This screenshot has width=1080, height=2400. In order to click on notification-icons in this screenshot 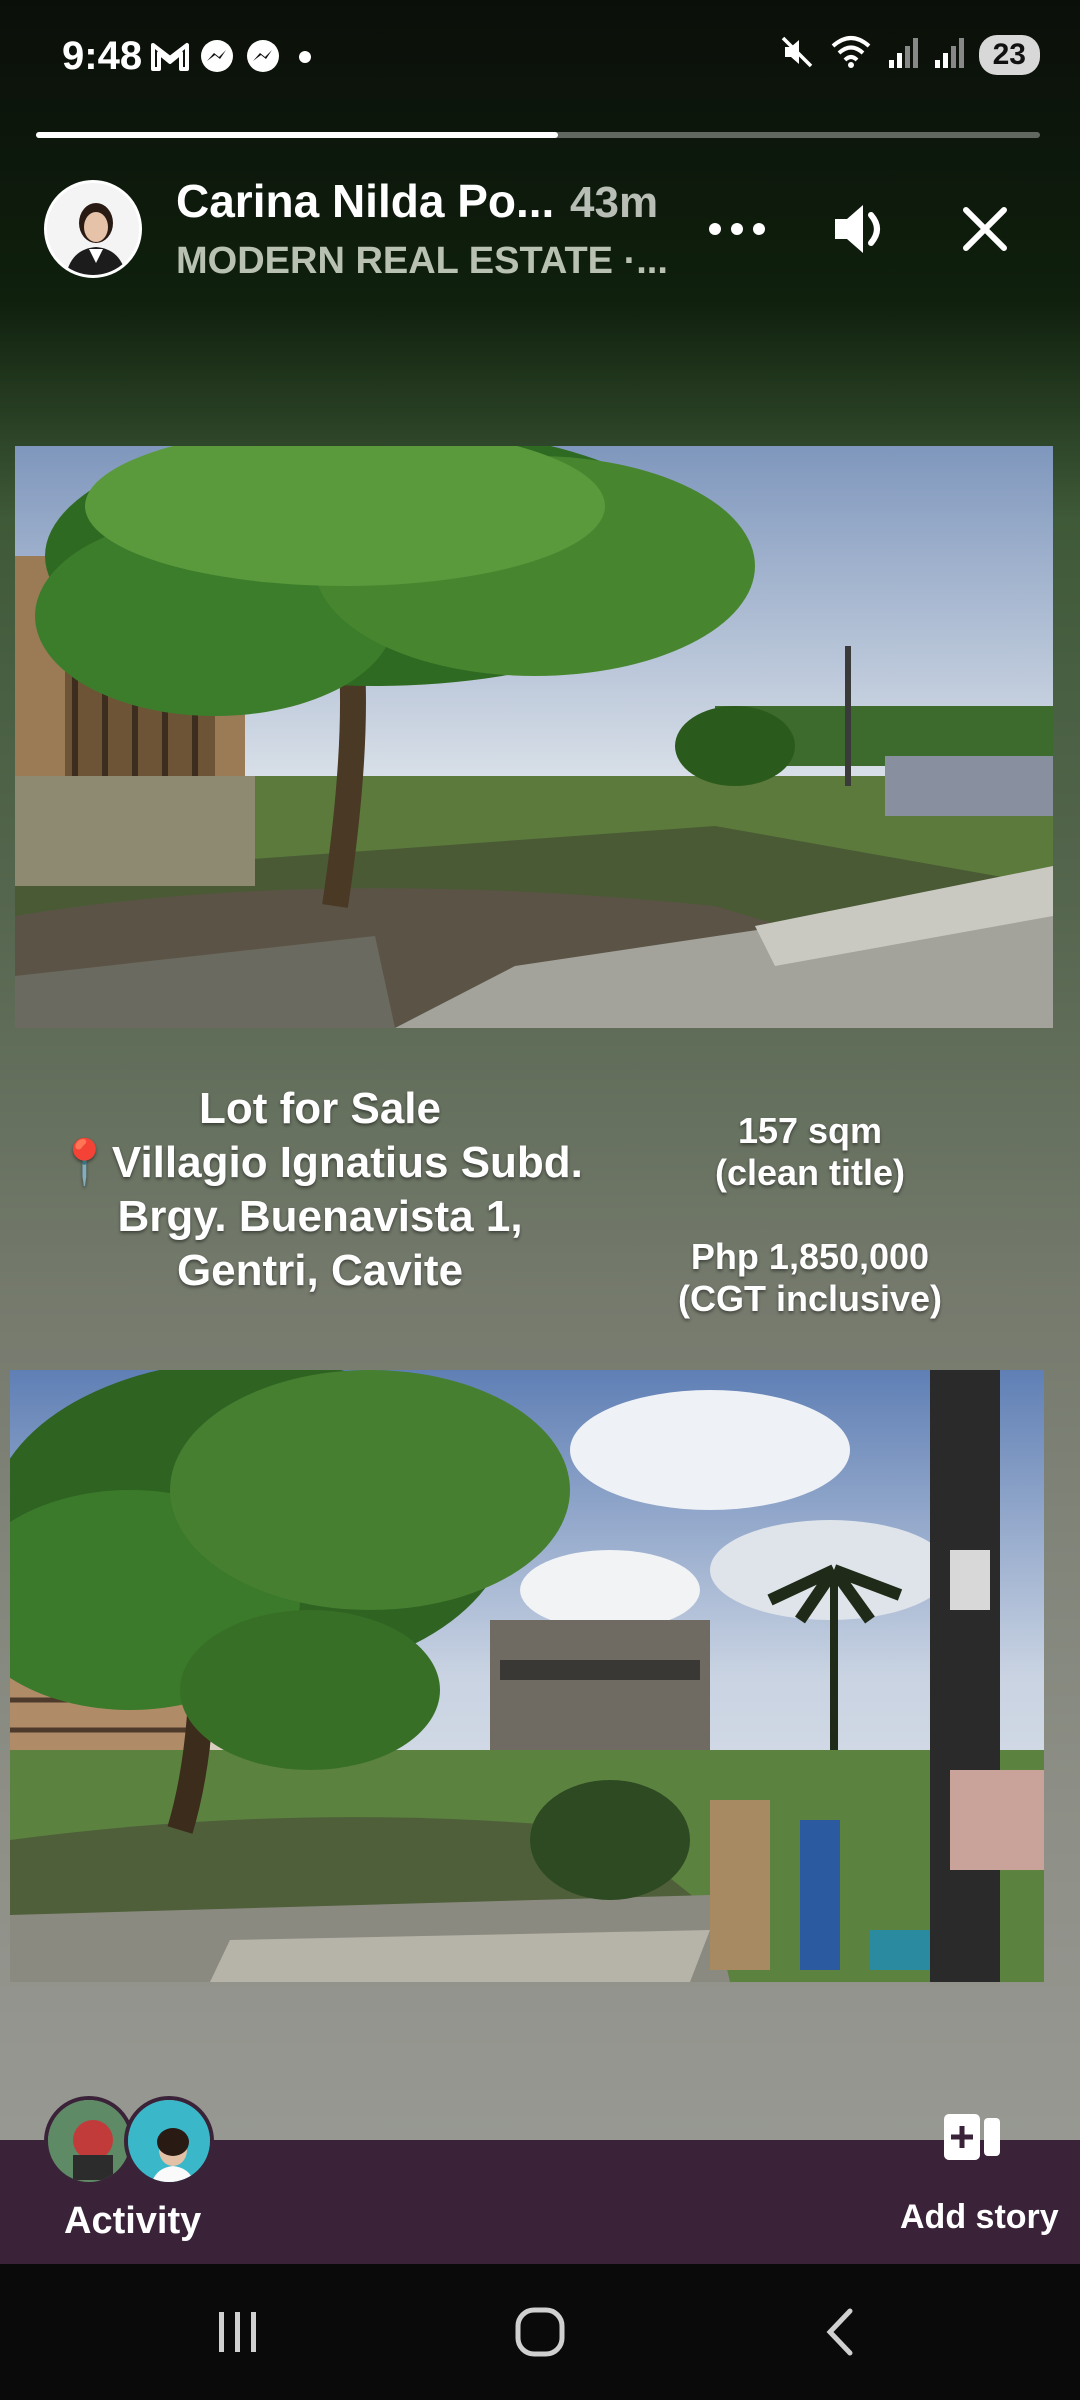, I will do `click(235, 57)`.